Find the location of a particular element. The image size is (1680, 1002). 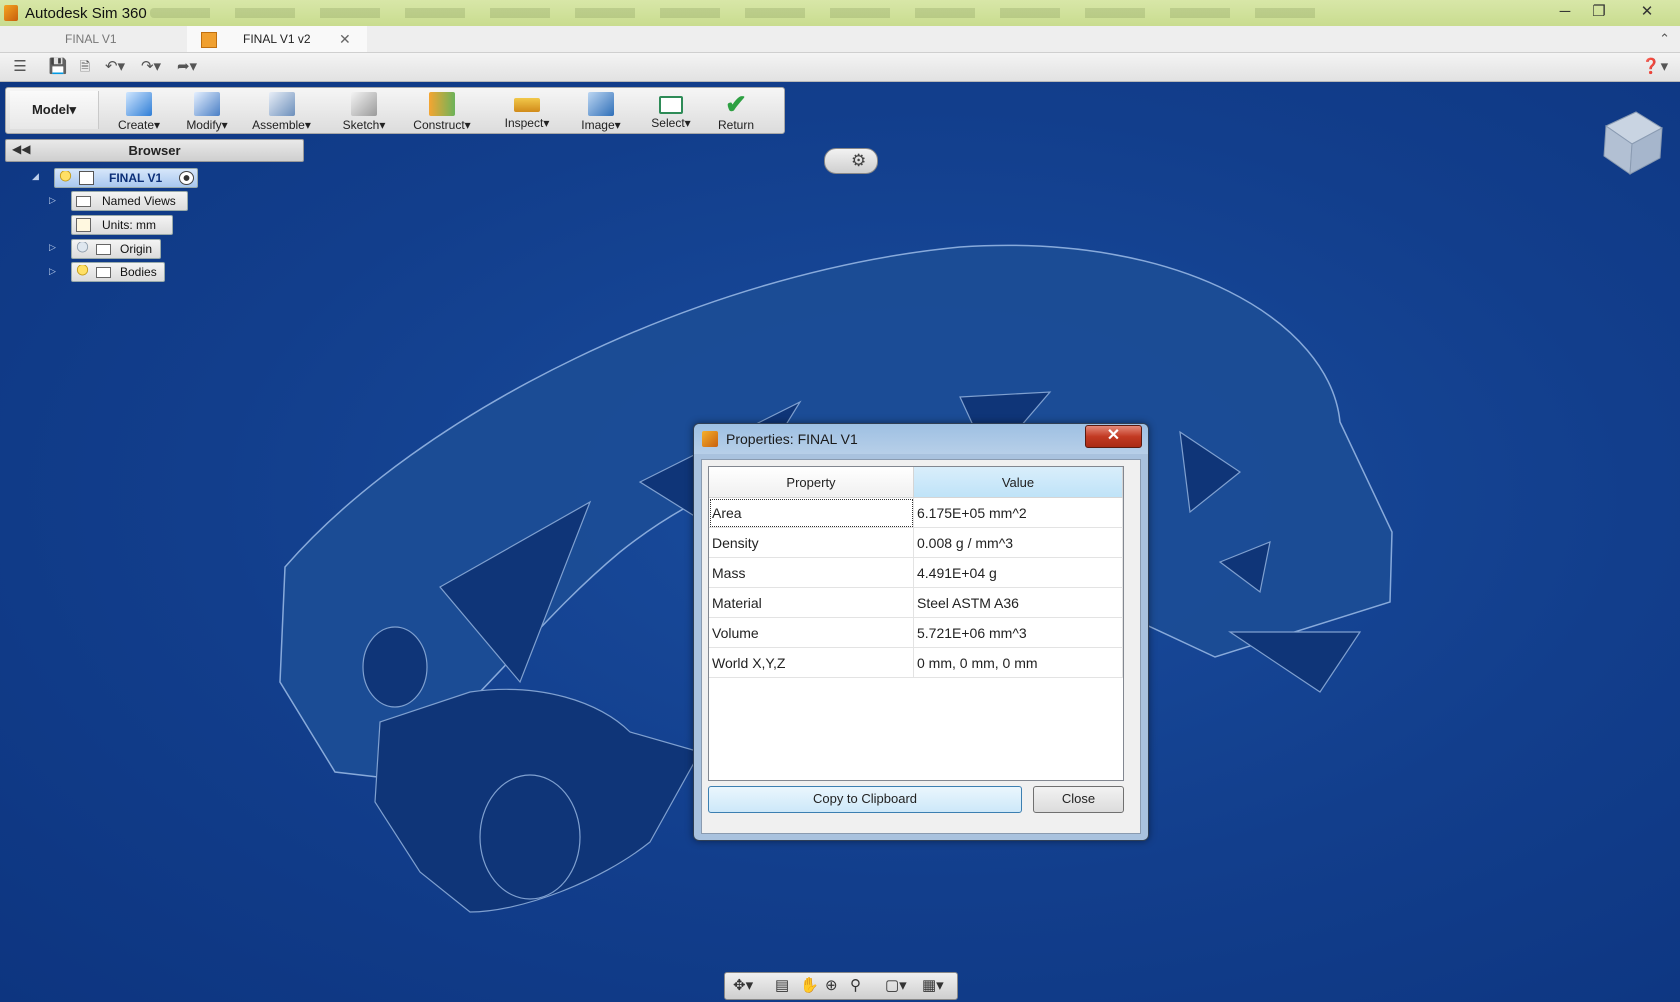

table-row: Density 0.008 g / mm^3 is located at coordinates (916, 542).